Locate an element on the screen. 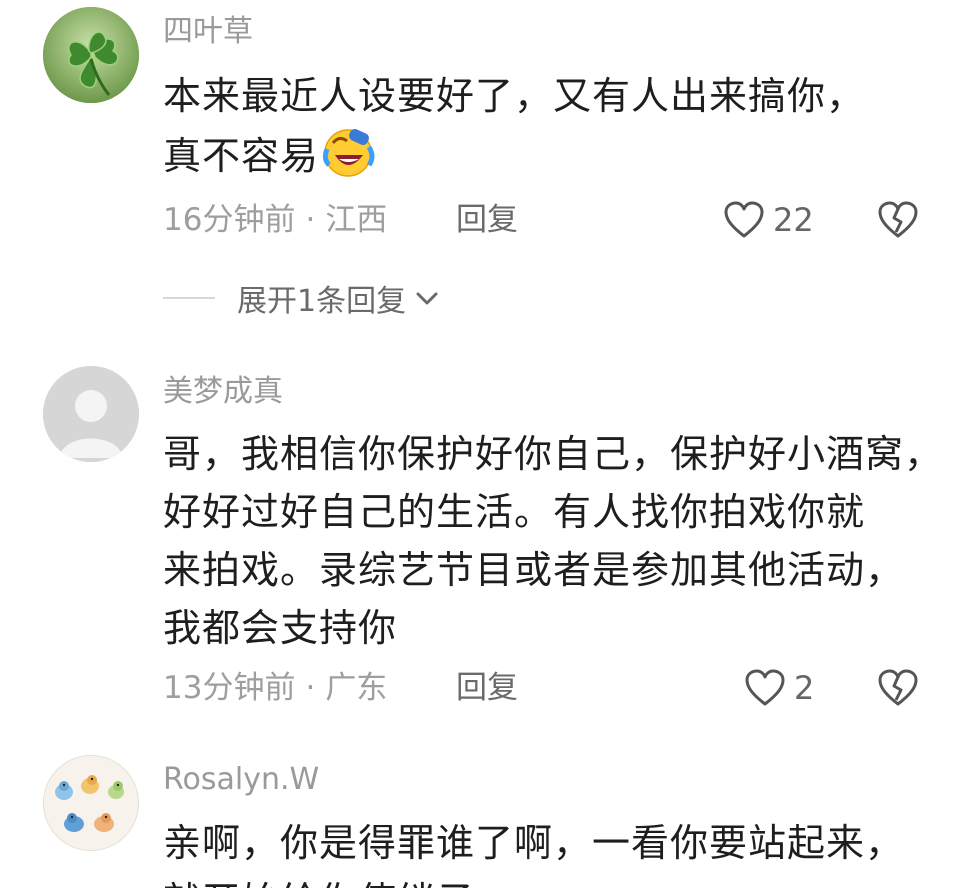  comment-text-line: 亲啊，你是得罪谁了啊，一看你要站起来， is located at coordinates (534, 843).